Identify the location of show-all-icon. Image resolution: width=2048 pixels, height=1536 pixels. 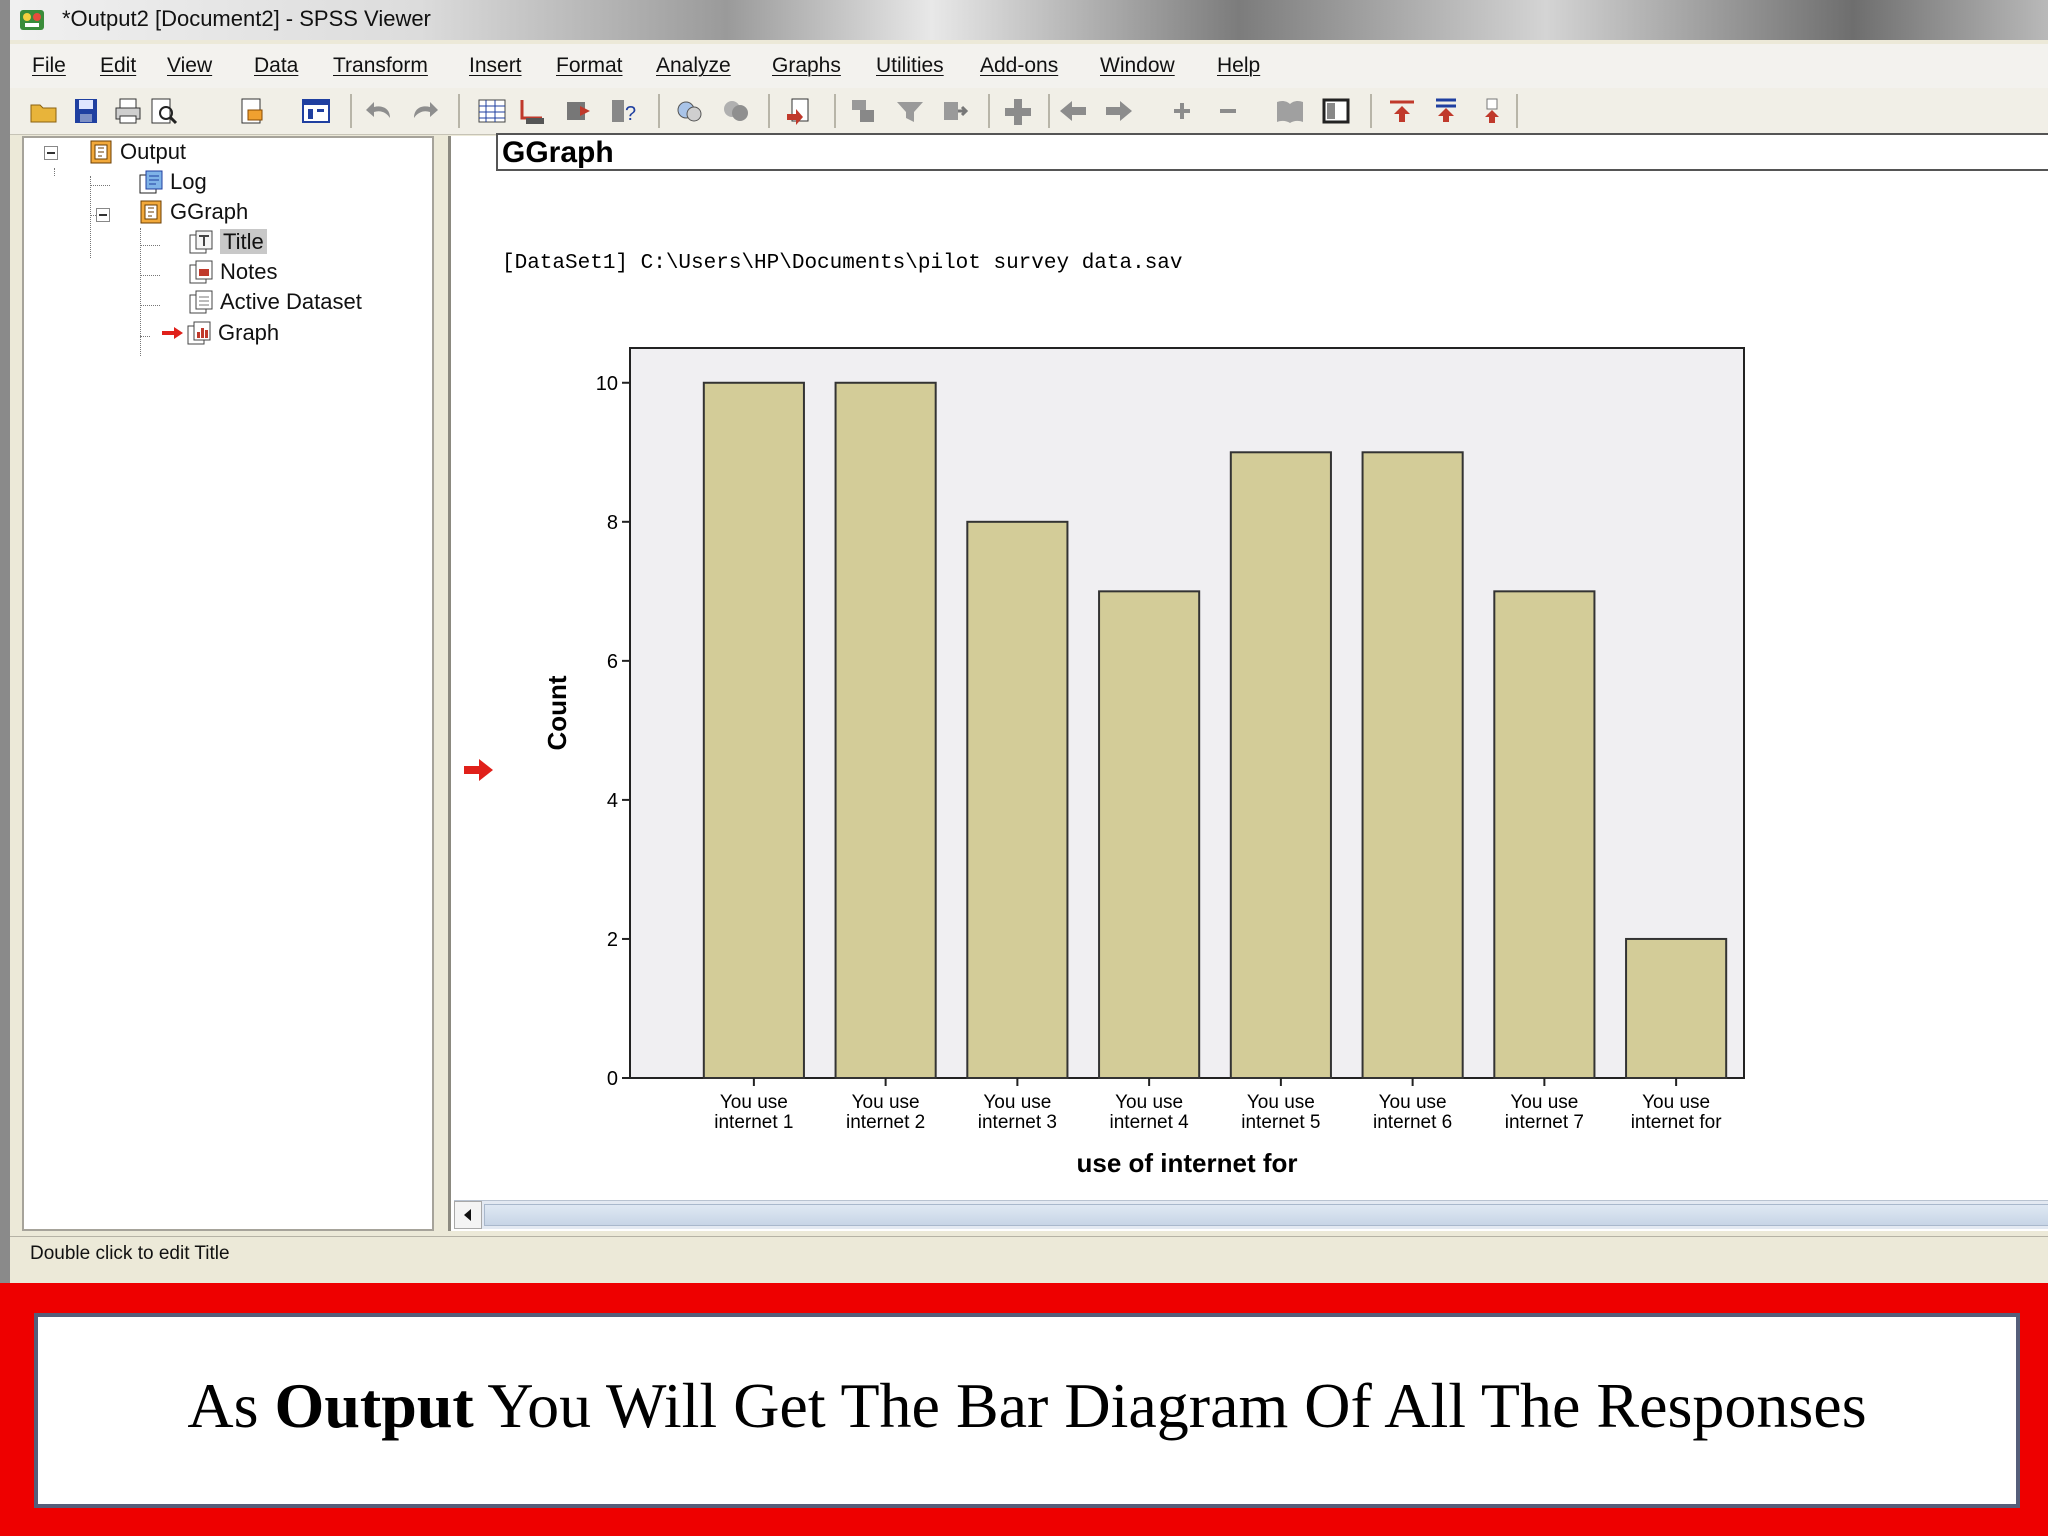
(736, 111).